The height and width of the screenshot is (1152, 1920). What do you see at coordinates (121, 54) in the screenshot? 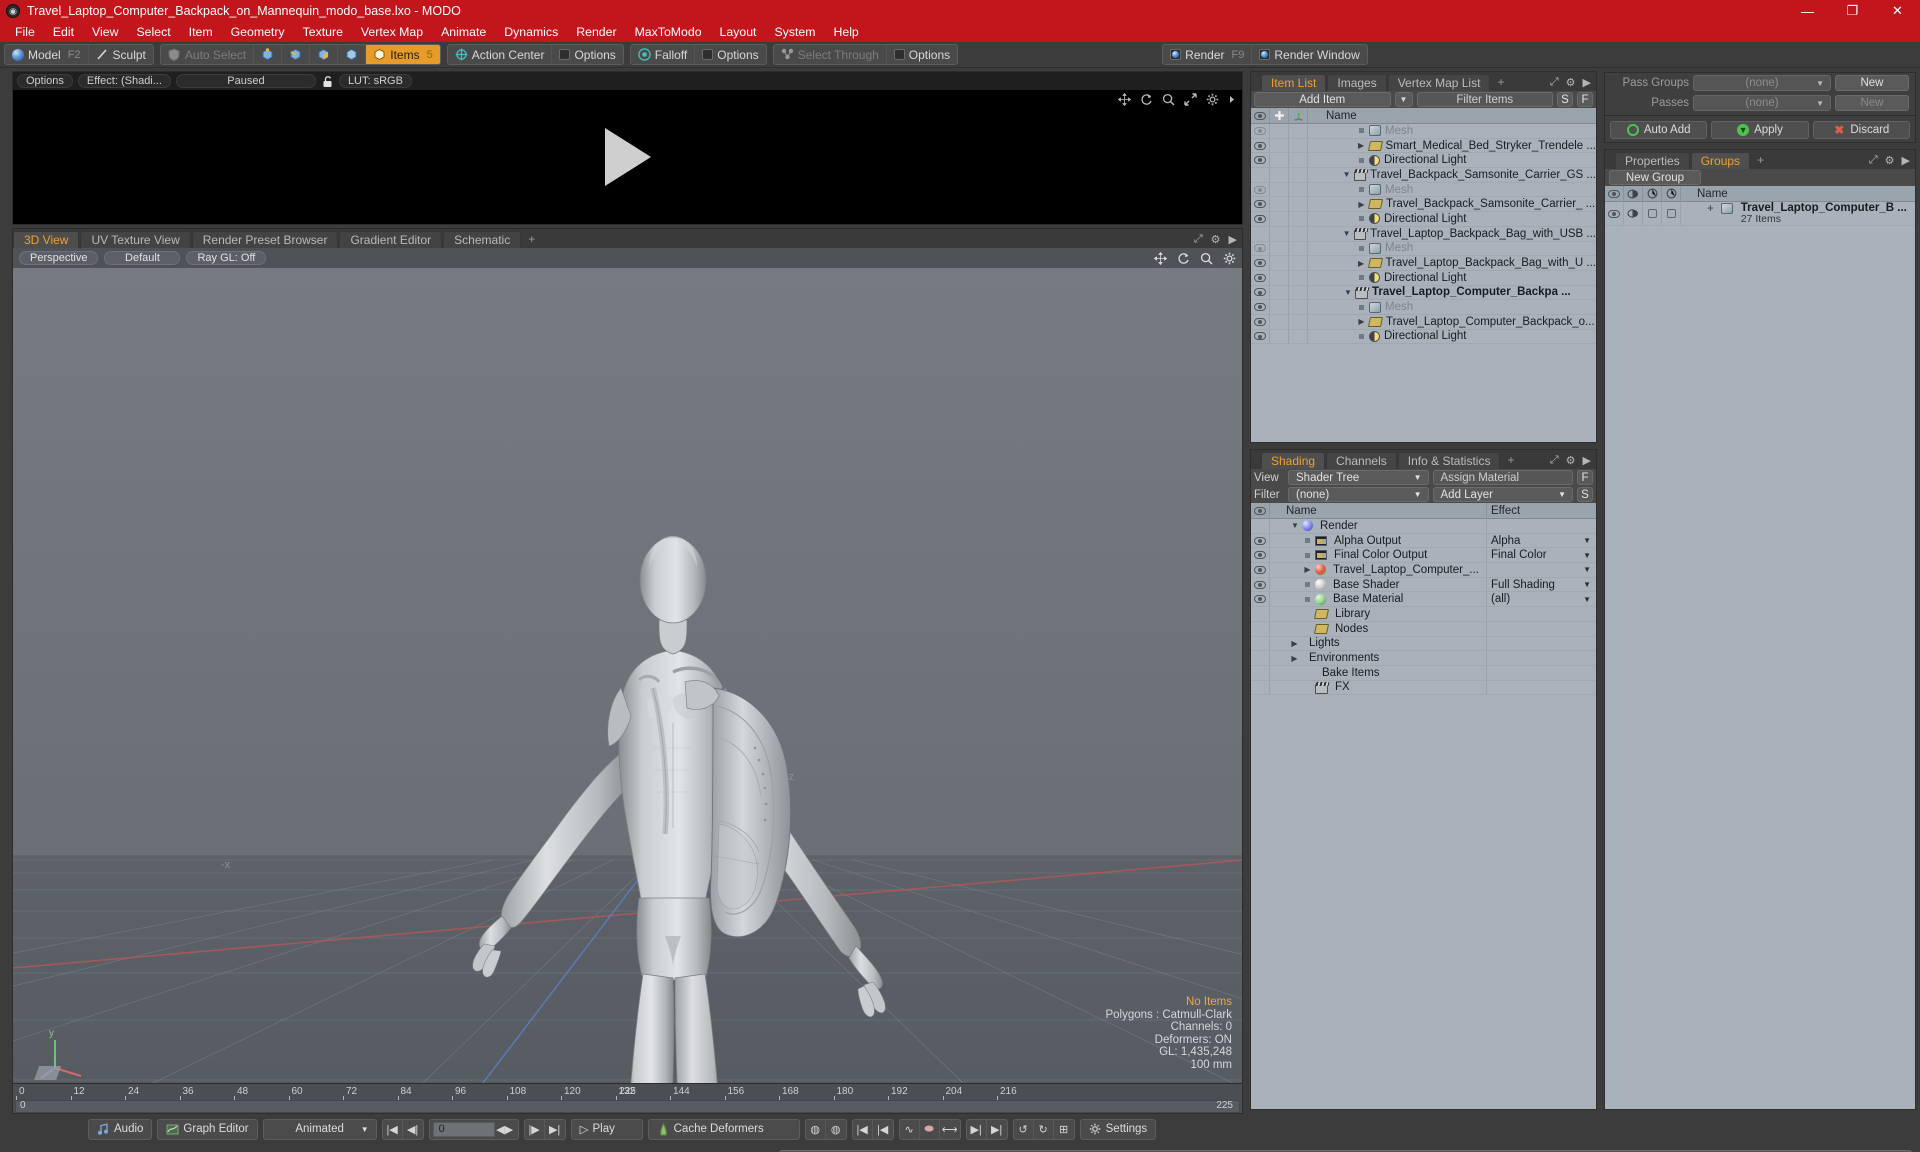
I see `sculpt-mode-button: Sculpt` at bounding box center [121, 54].